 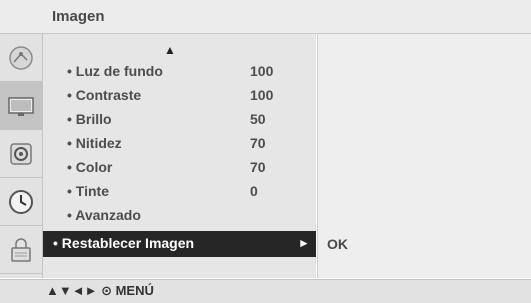 What do you see at coordinates (179, 72) in the screenshot?
I see `menu-item-backlight: • Luz de fundo 100` at bounding box center [179, 72].